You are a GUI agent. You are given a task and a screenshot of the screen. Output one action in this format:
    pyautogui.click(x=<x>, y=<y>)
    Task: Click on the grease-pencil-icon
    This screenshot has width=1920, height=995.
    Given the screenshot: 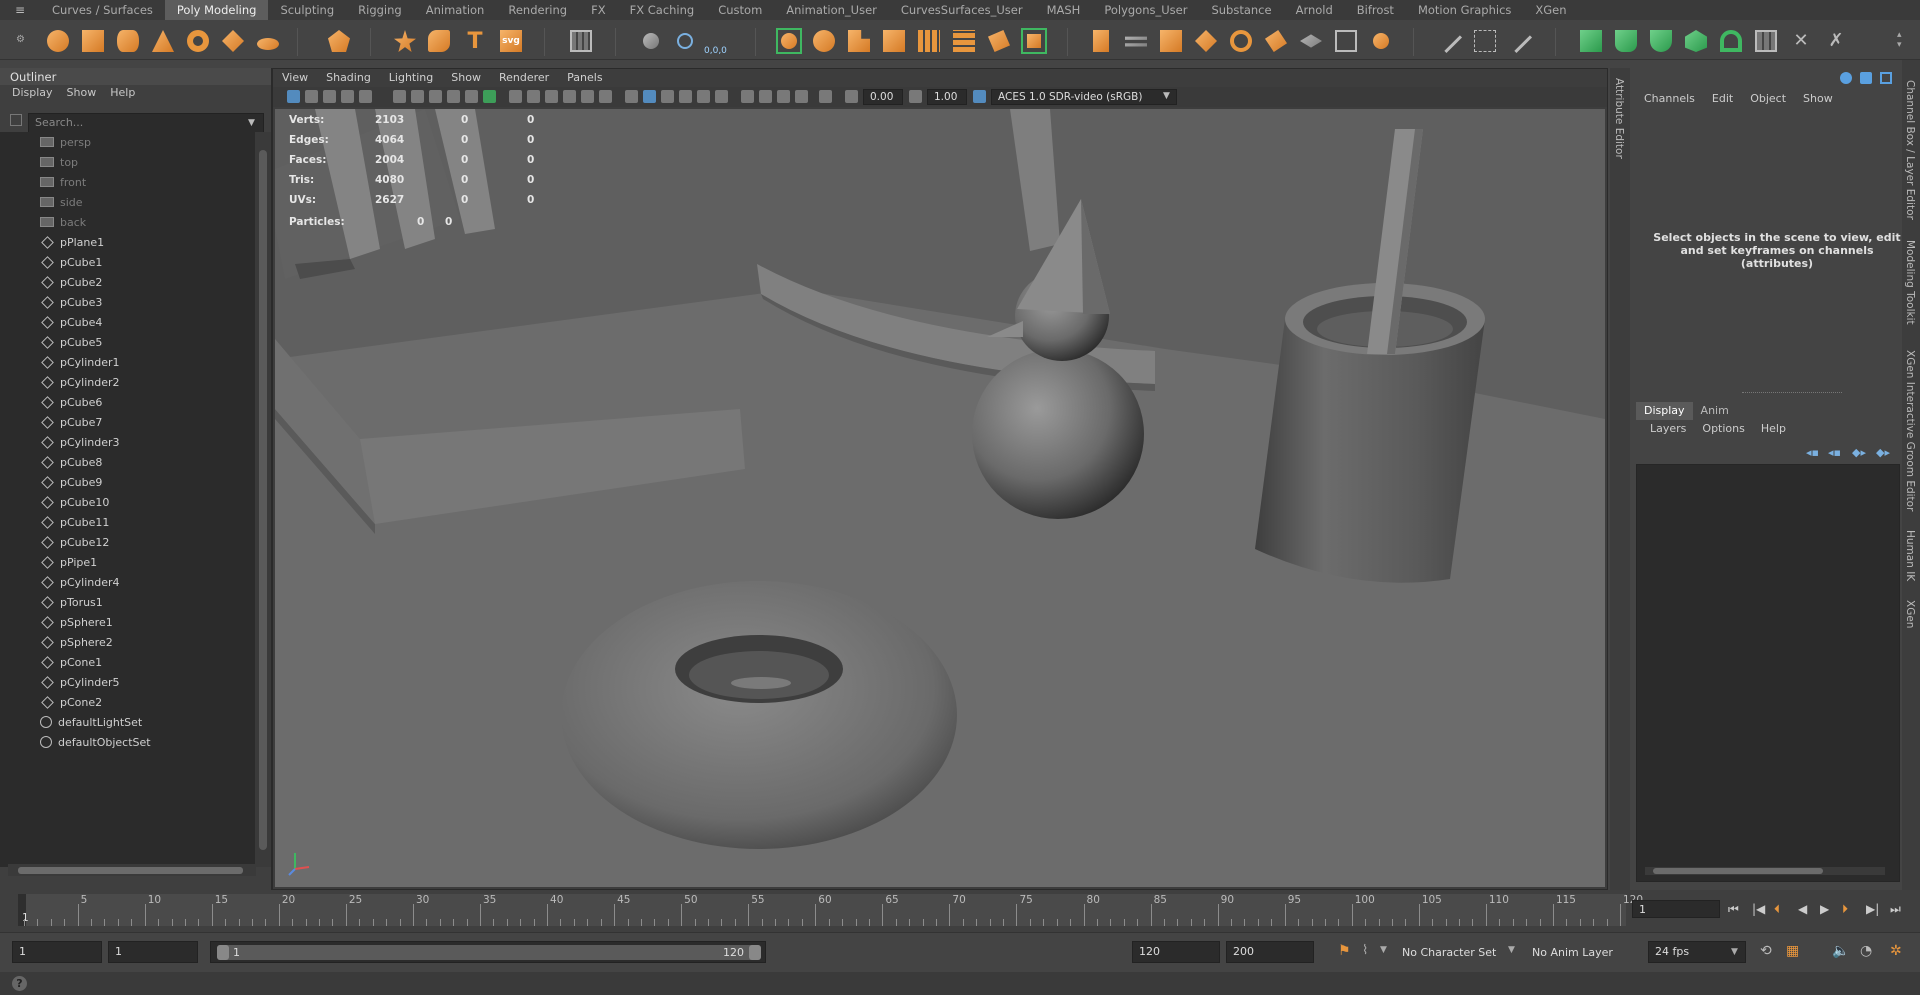 What is the action you would take?
    pyautogui.click(x=399, y=96)
    